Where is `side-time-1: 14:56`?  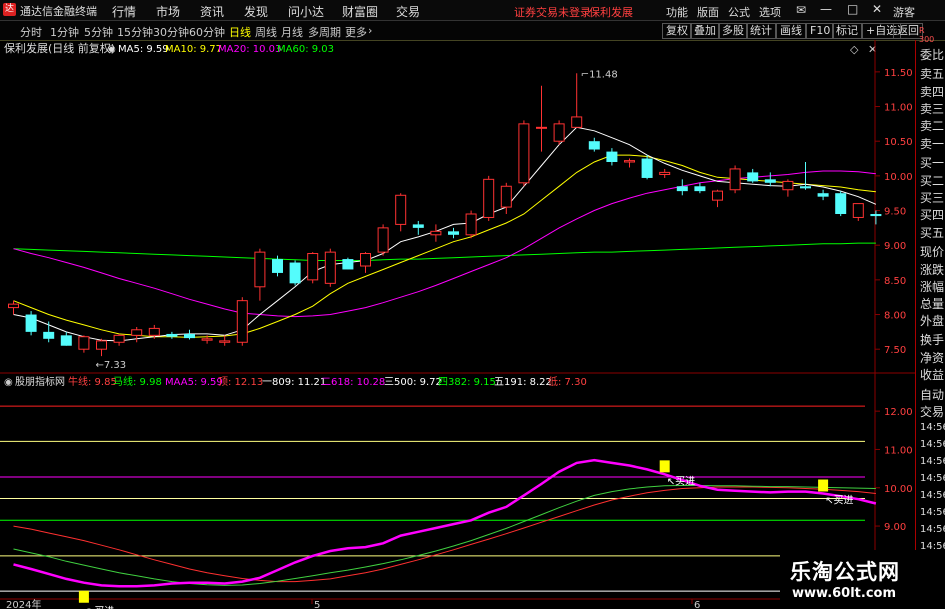 side-time-1: 14:56 is located at coordinates (932, 427).